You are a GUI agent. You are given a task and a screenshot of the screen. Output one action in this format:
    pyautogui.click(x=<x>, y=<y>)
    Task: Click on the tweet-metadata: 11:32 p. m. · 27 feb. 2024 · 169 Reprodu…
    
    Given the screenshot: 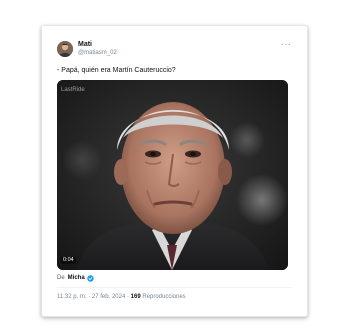 What is the action you would take?
    pyautogui.click(x=121, y=297)
    